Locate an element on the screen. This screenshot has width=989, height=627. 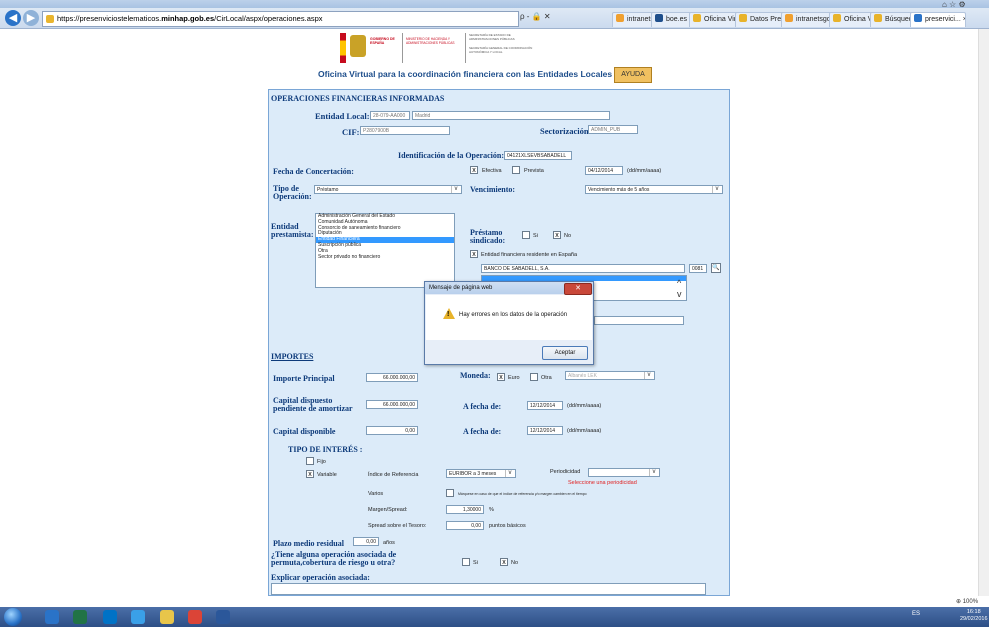
page-scrollbar is located at coordinates (983, 312).